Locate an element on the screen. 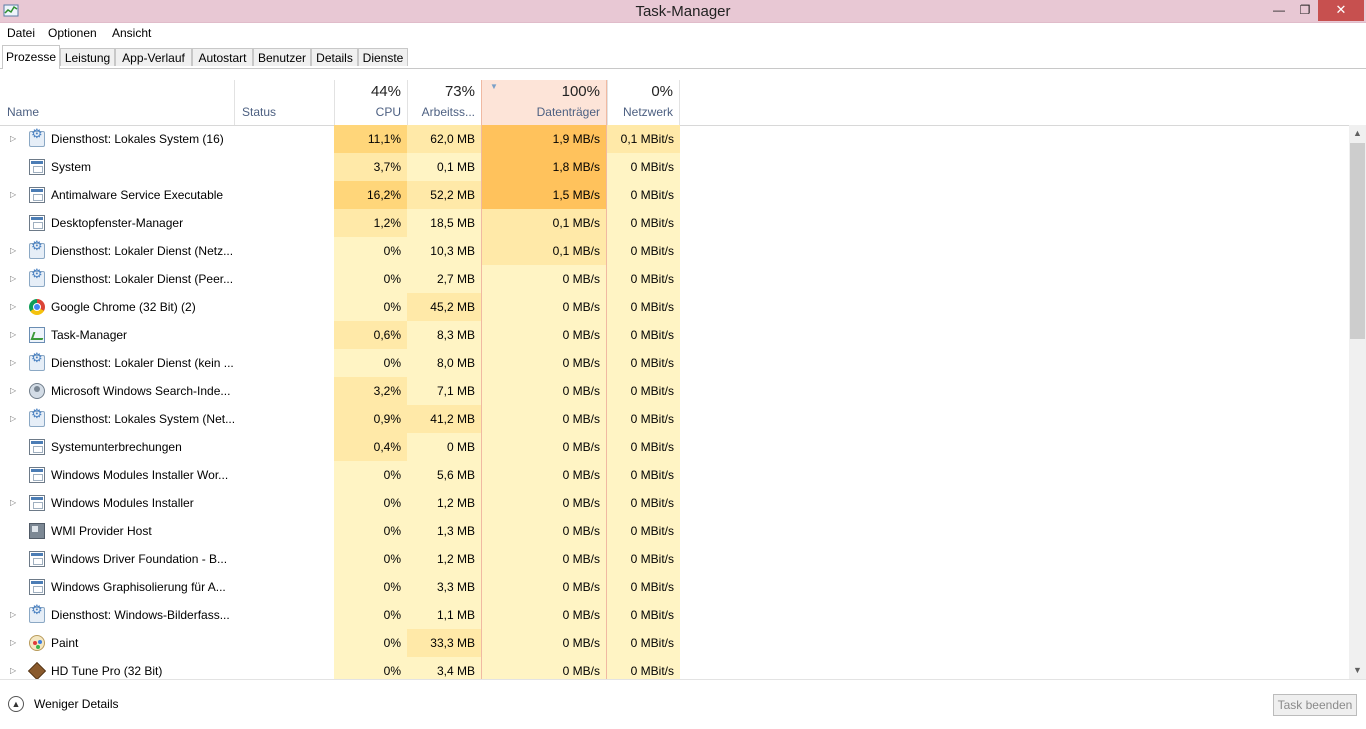 The height and width of the screenshot is (729, 1366). tab-autostart: Autostart is located at coordinates (222, 57).